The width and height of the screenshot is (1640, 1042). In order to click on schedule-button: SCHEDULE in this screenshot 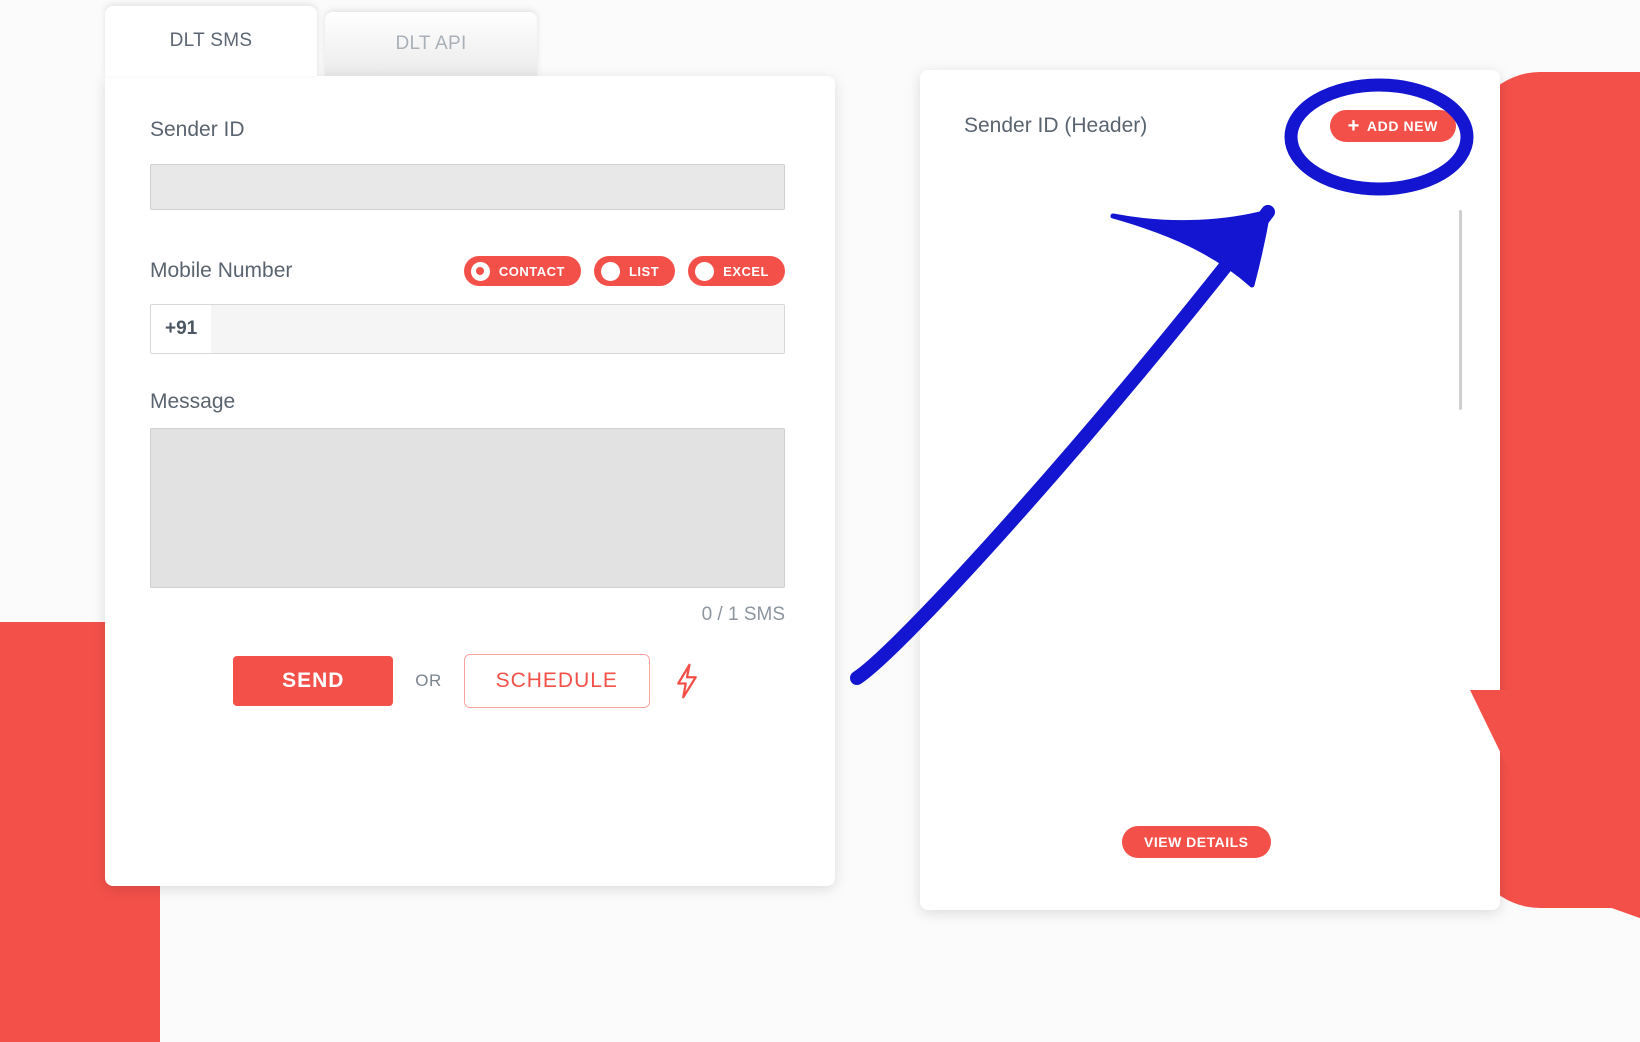, I will do `click(556, 681)`.